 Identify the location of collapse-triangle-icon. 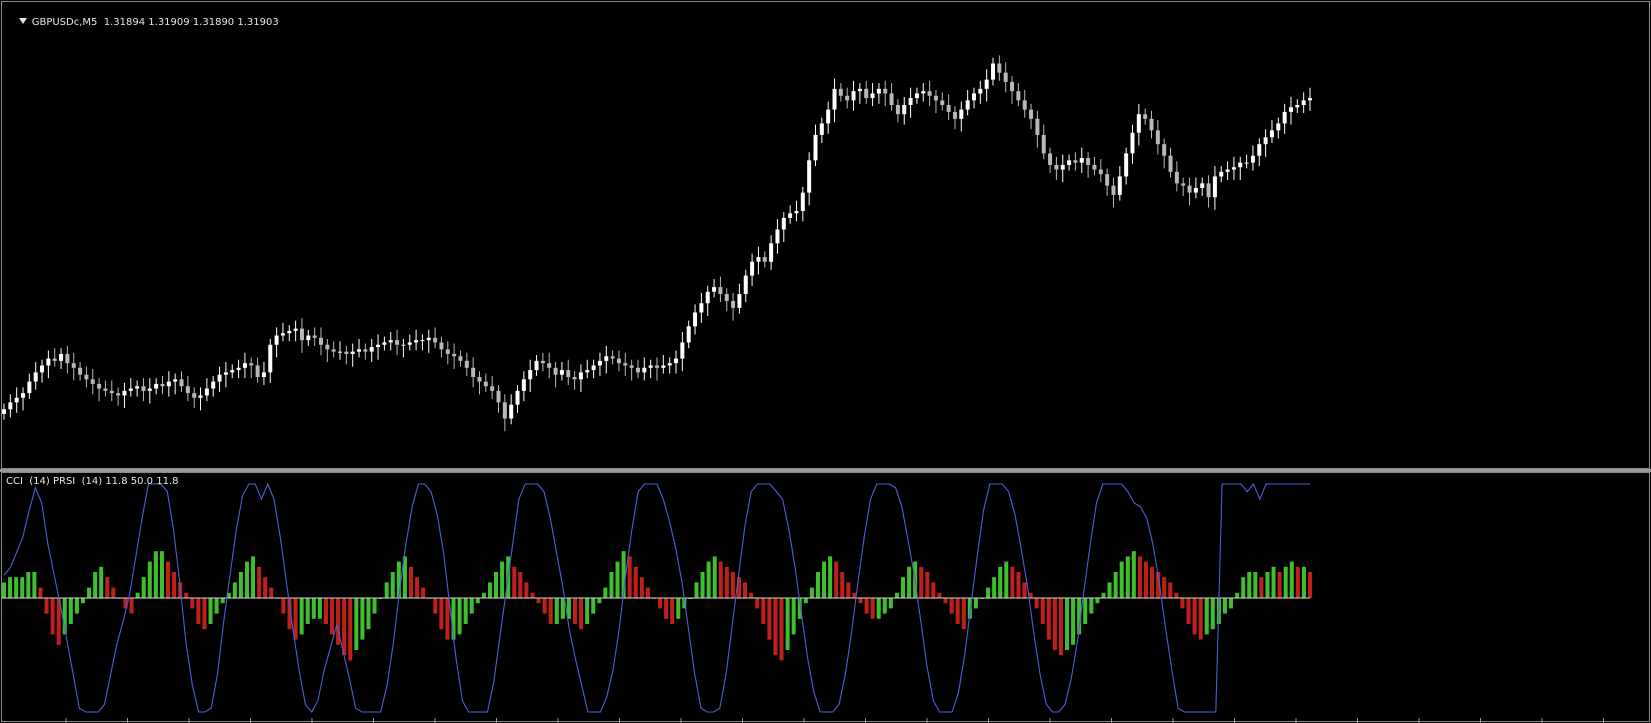
(22, 21).